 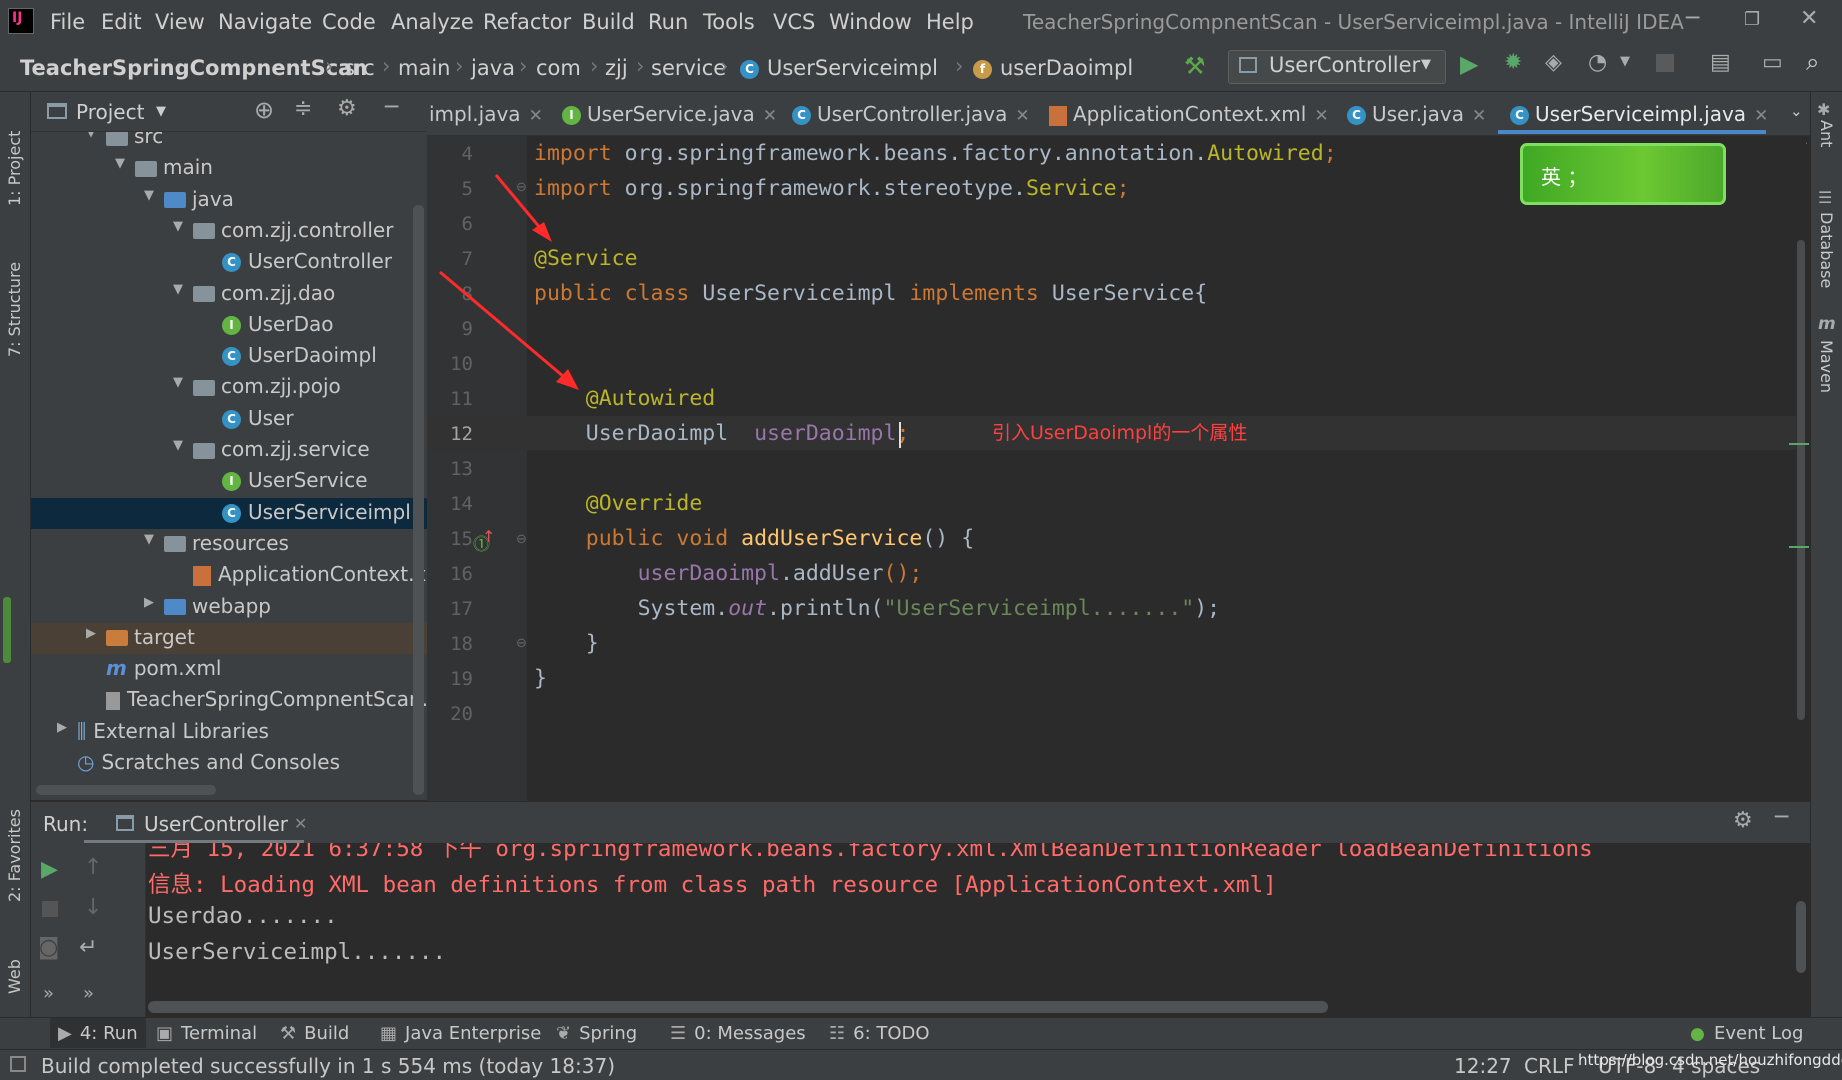 I want to click on run-icon: ▶, so click(x=1469, y=64).